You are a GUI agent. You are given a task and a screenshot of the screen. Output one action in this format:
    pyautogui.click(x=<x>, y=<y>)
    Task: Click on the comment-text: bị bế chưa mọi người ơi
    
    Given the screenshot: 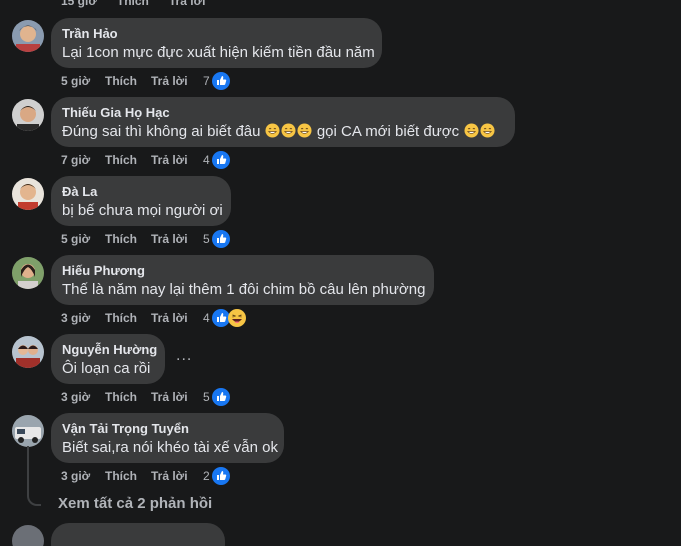 What is the action you would take?
    pyautogui.click(x=142, y=210)
    